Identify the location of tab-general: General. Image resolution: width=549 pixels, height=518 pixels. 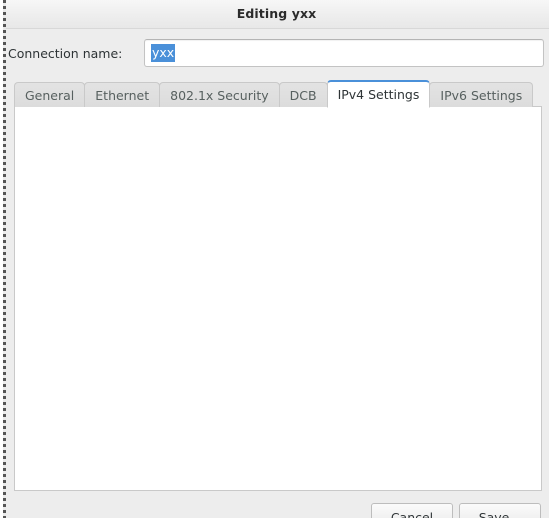
(50, 94).